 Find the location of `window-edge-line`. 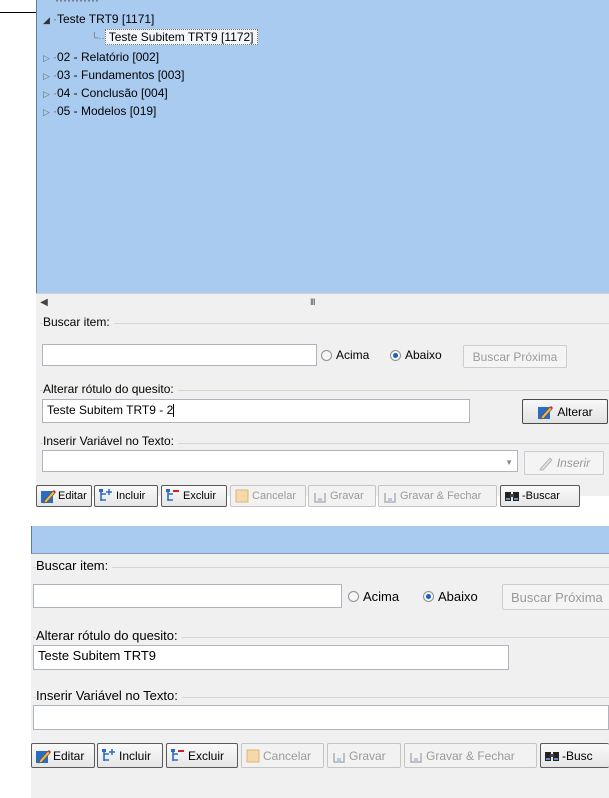

window-edge-line is located at coordinates (18, 12).